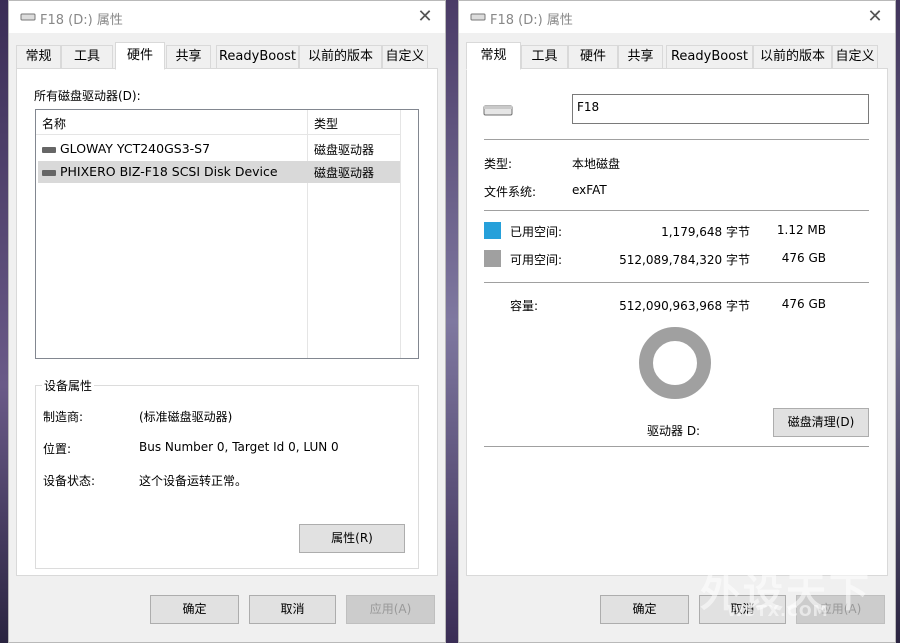  Describe the element at coordinates (219, 149) in the screenshot. I see `list-item: GLOWAY YCT240GS3-S7 磁盘驱动器` at that location.